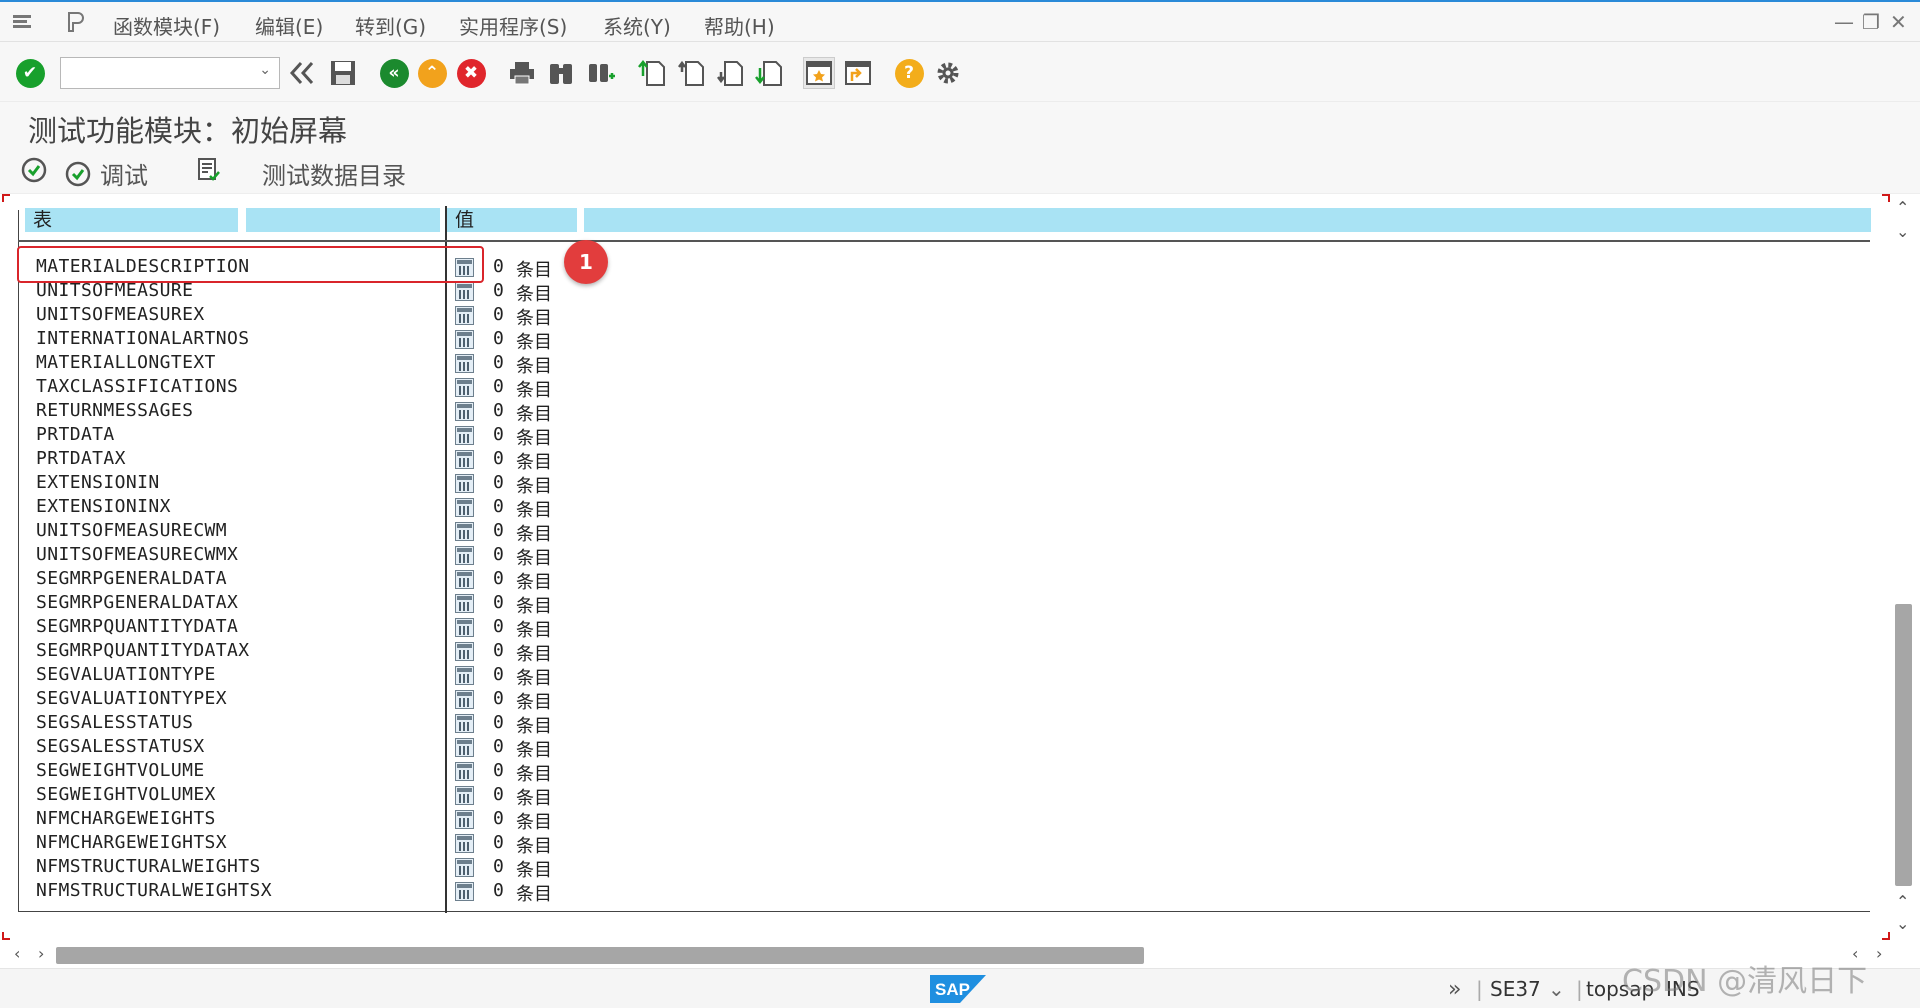 Image resolution: width=1920 pixels, height=1008 pixels. What do you see at coordinates (131, 220) in the screenshot?
I see `column-header-table: 表` at bounding box center [131, 220].